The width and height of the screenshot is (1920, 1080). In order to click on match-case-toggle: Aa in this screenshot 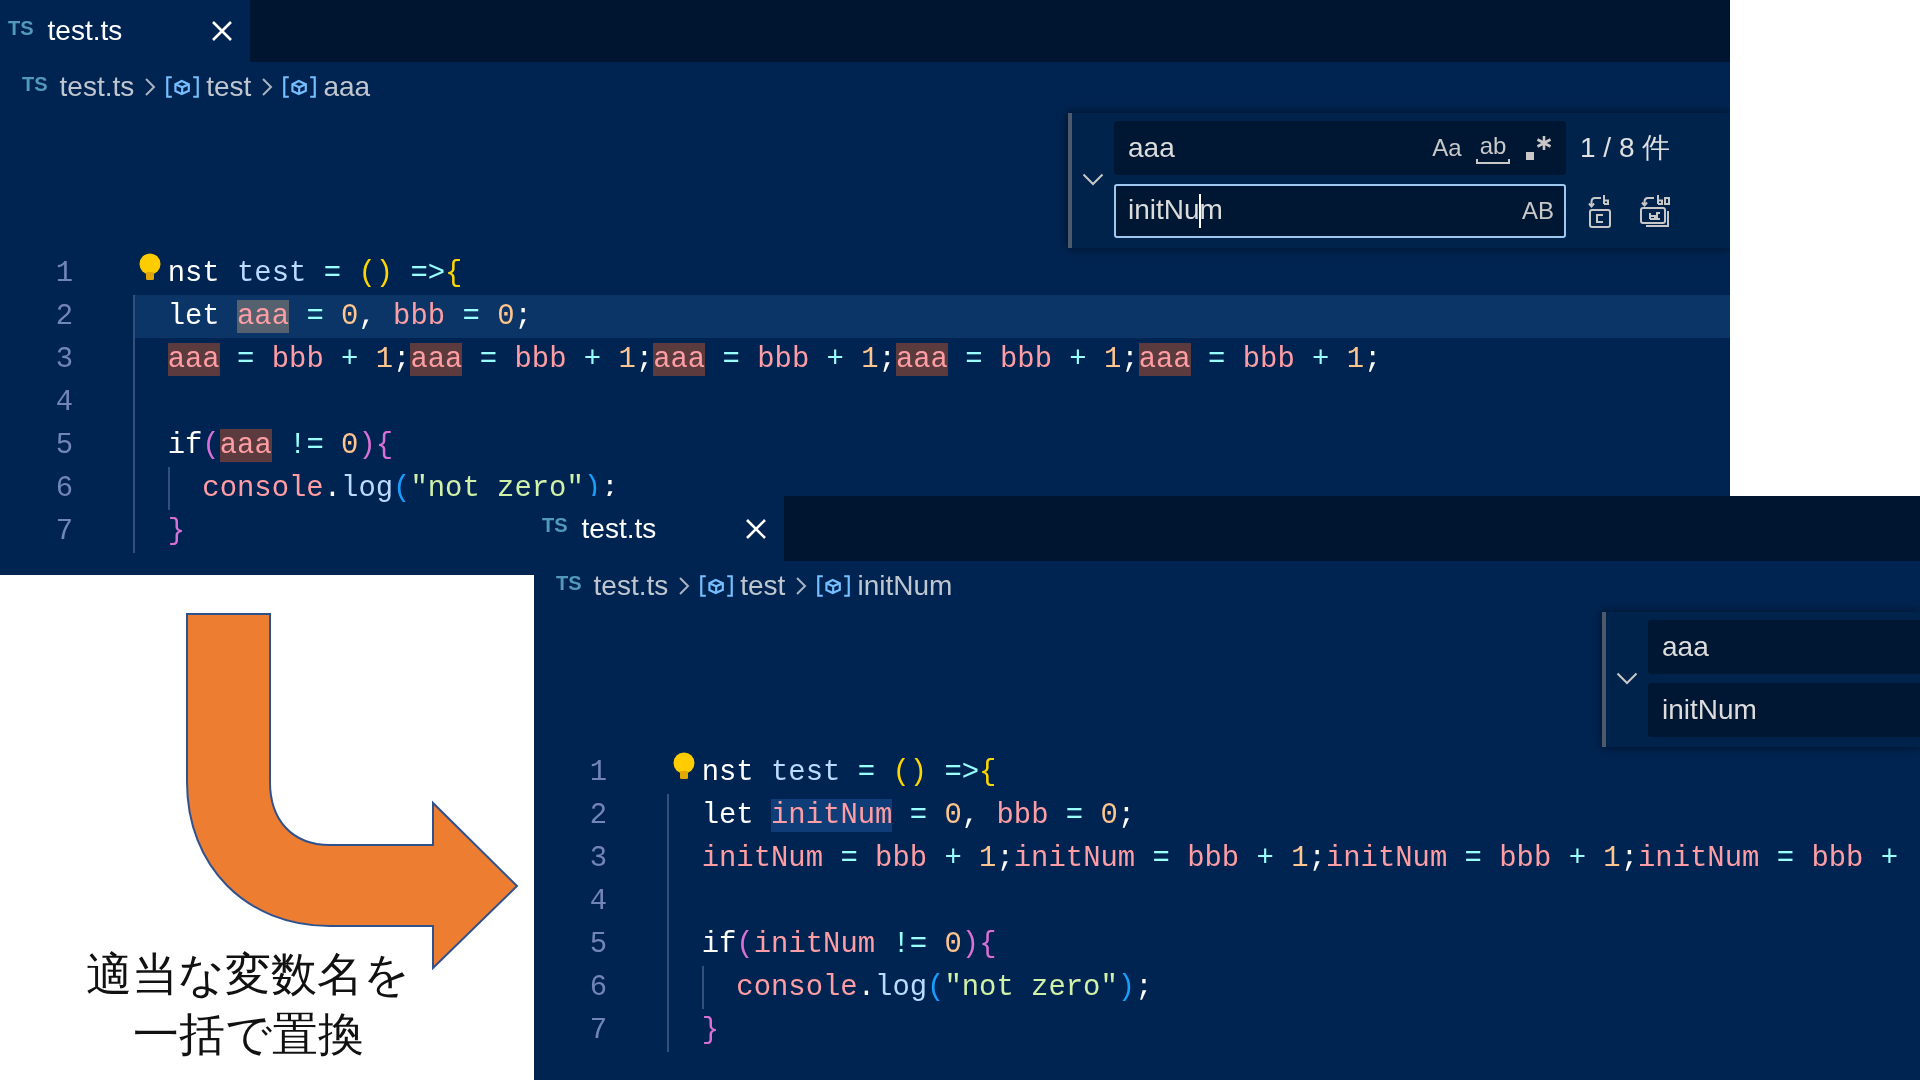, I will do `click(1447, 148)`.